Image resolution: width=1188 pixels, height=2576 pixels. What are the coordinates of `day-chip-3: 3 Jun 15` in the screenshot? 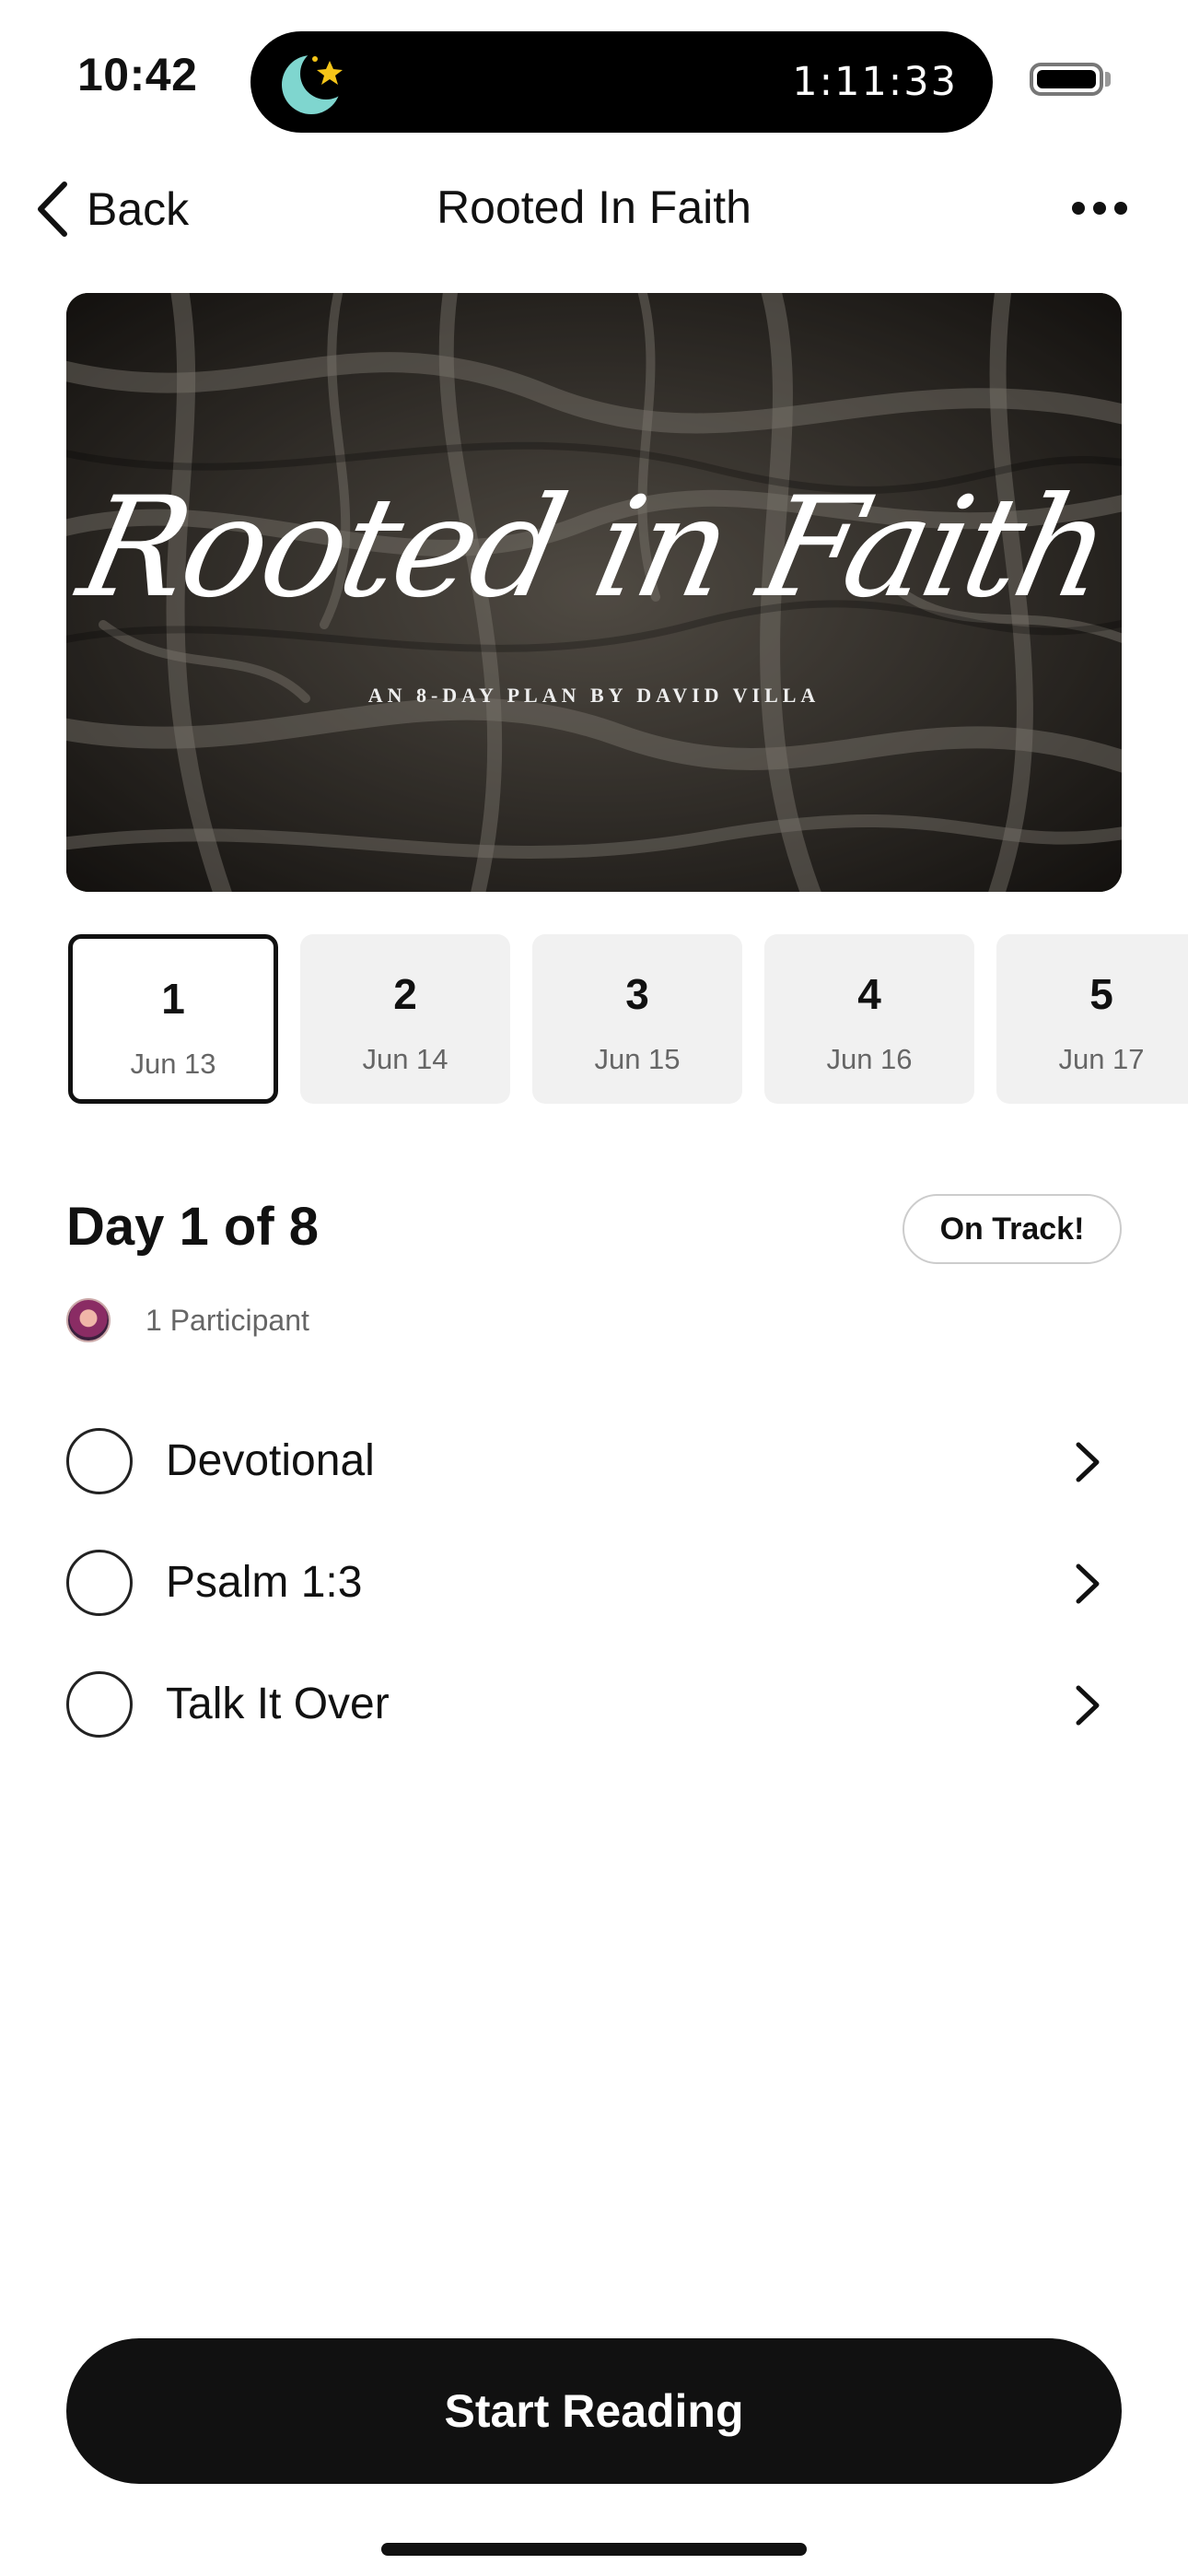 It's located at (637, 1019).